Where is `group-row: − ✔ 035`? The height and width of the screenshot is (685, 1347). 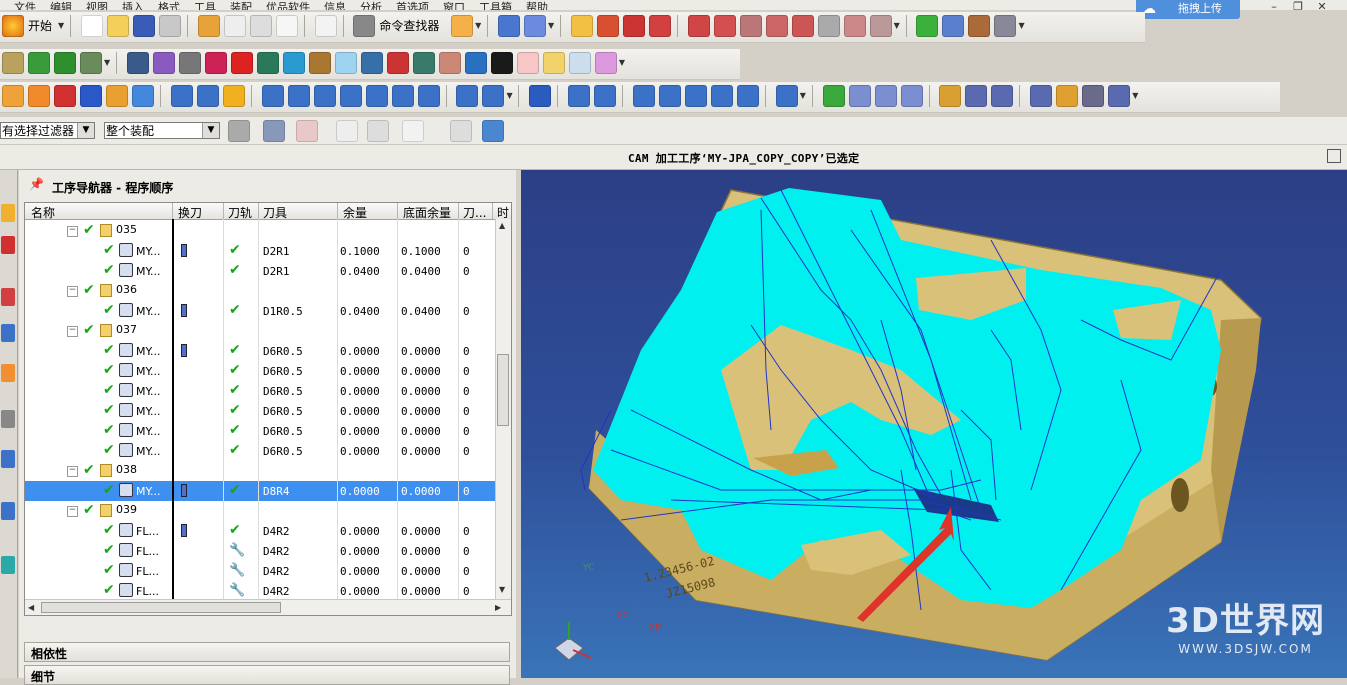 group-row: − ✔ 035 is located at coordinates (260, 231).